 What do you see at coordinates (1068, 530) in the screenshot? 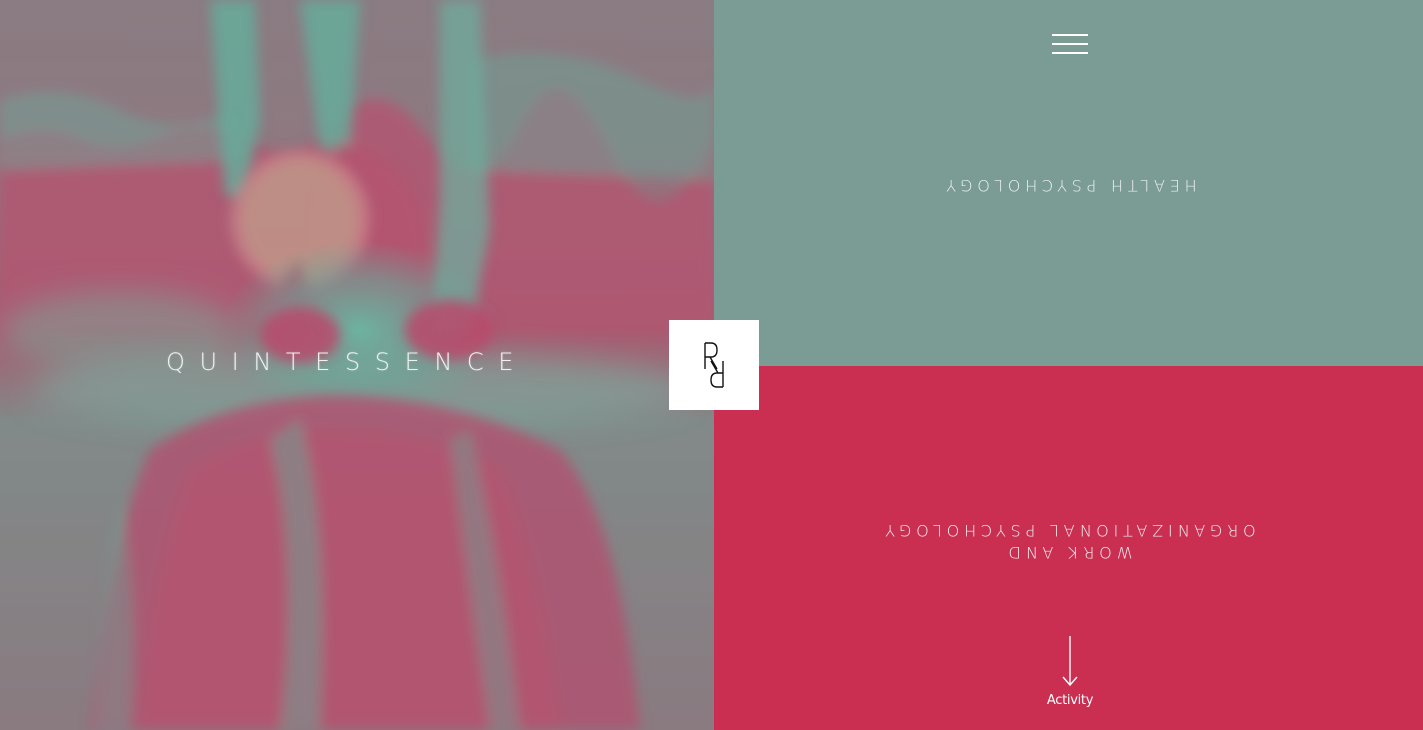
I see `work-psychology-line2: ORGANIZATIONAL PSYCHOLOGY` at bounding box center [1068, 530].